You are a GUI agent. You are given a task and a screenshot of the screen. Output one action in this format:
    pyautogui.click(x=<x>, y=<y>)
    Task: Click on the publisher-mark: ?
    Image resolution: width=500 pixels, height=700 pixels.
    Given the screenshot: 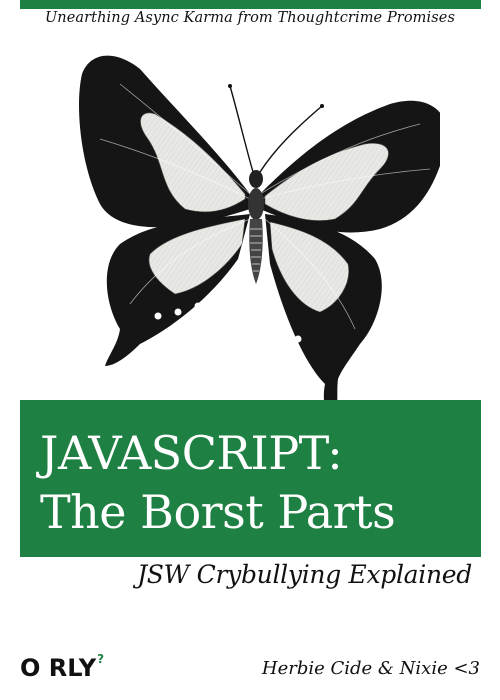 What is the action you would take?
    pyautogui.click(x=101, y=659)
    